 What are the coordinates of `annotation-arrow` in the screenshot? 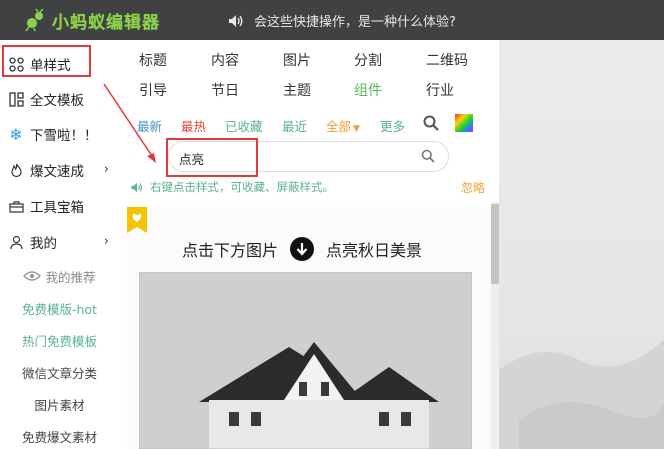 It's located at (129, 123).